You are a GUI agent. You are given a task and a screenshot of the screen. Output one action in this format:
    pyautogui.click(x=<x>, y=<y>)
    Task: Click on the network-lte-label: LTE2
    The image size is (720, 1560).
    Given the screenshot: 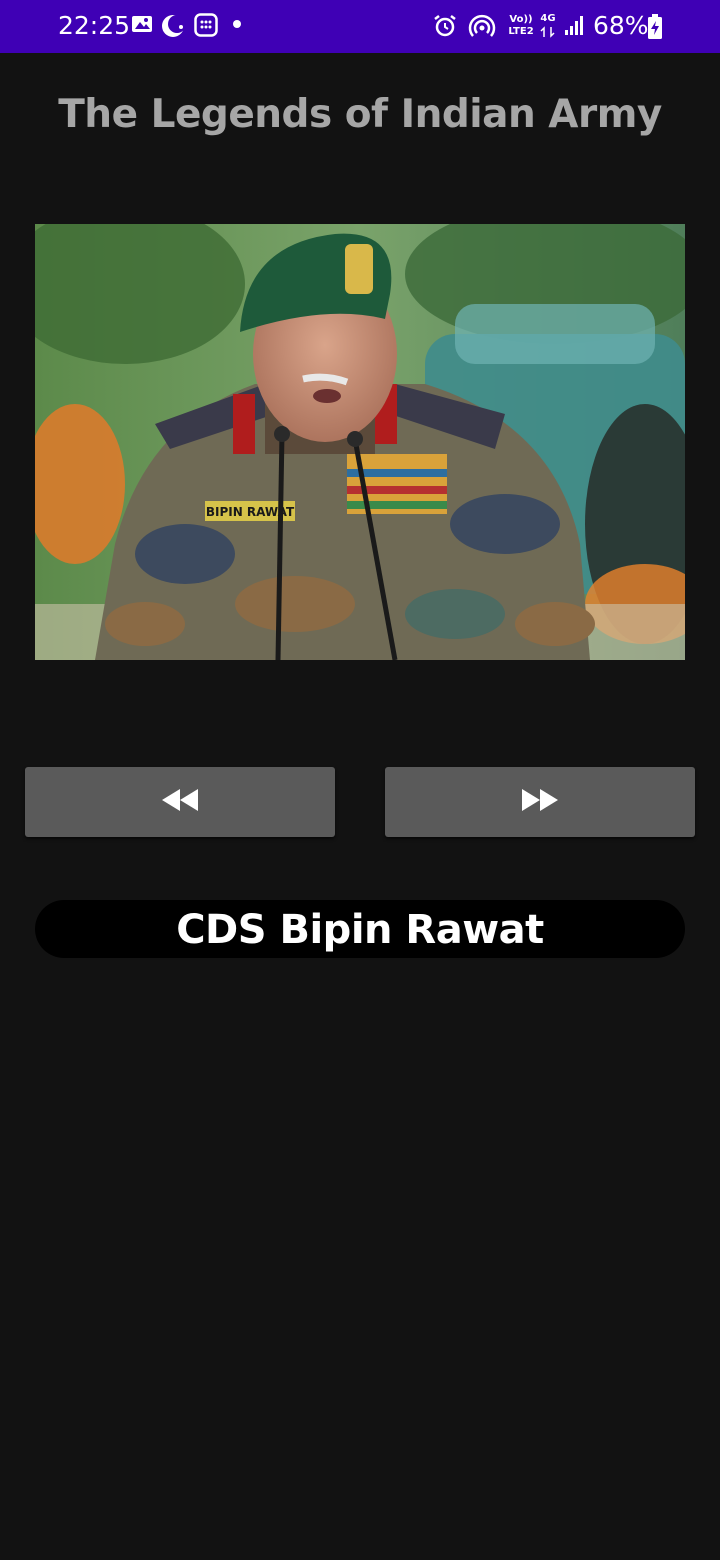 What is the action you would take?
    pyautogui.click(x=521, y=31)
    